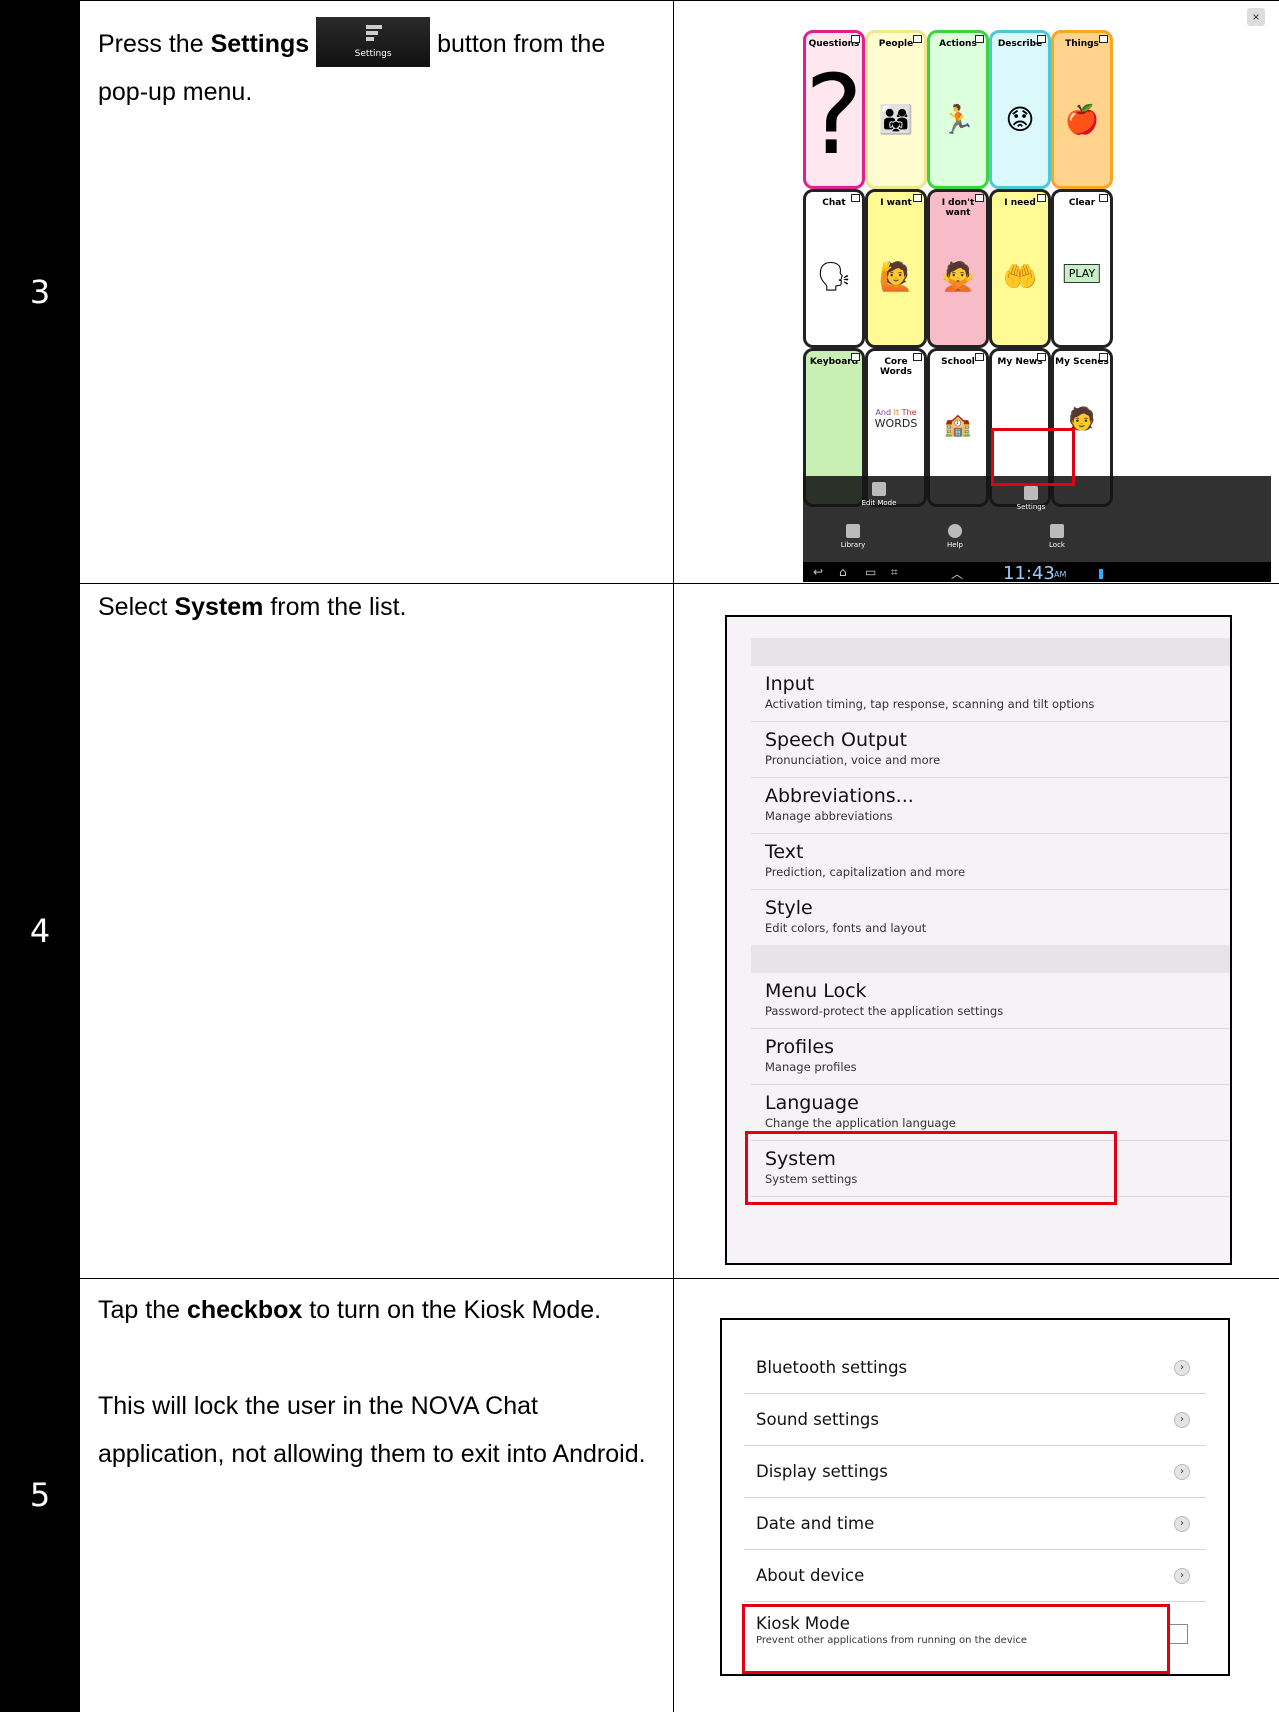 This screenshot has height=1712, width=1279. I want to click on cell-actions: Actions 🏃, so click(958, 109).